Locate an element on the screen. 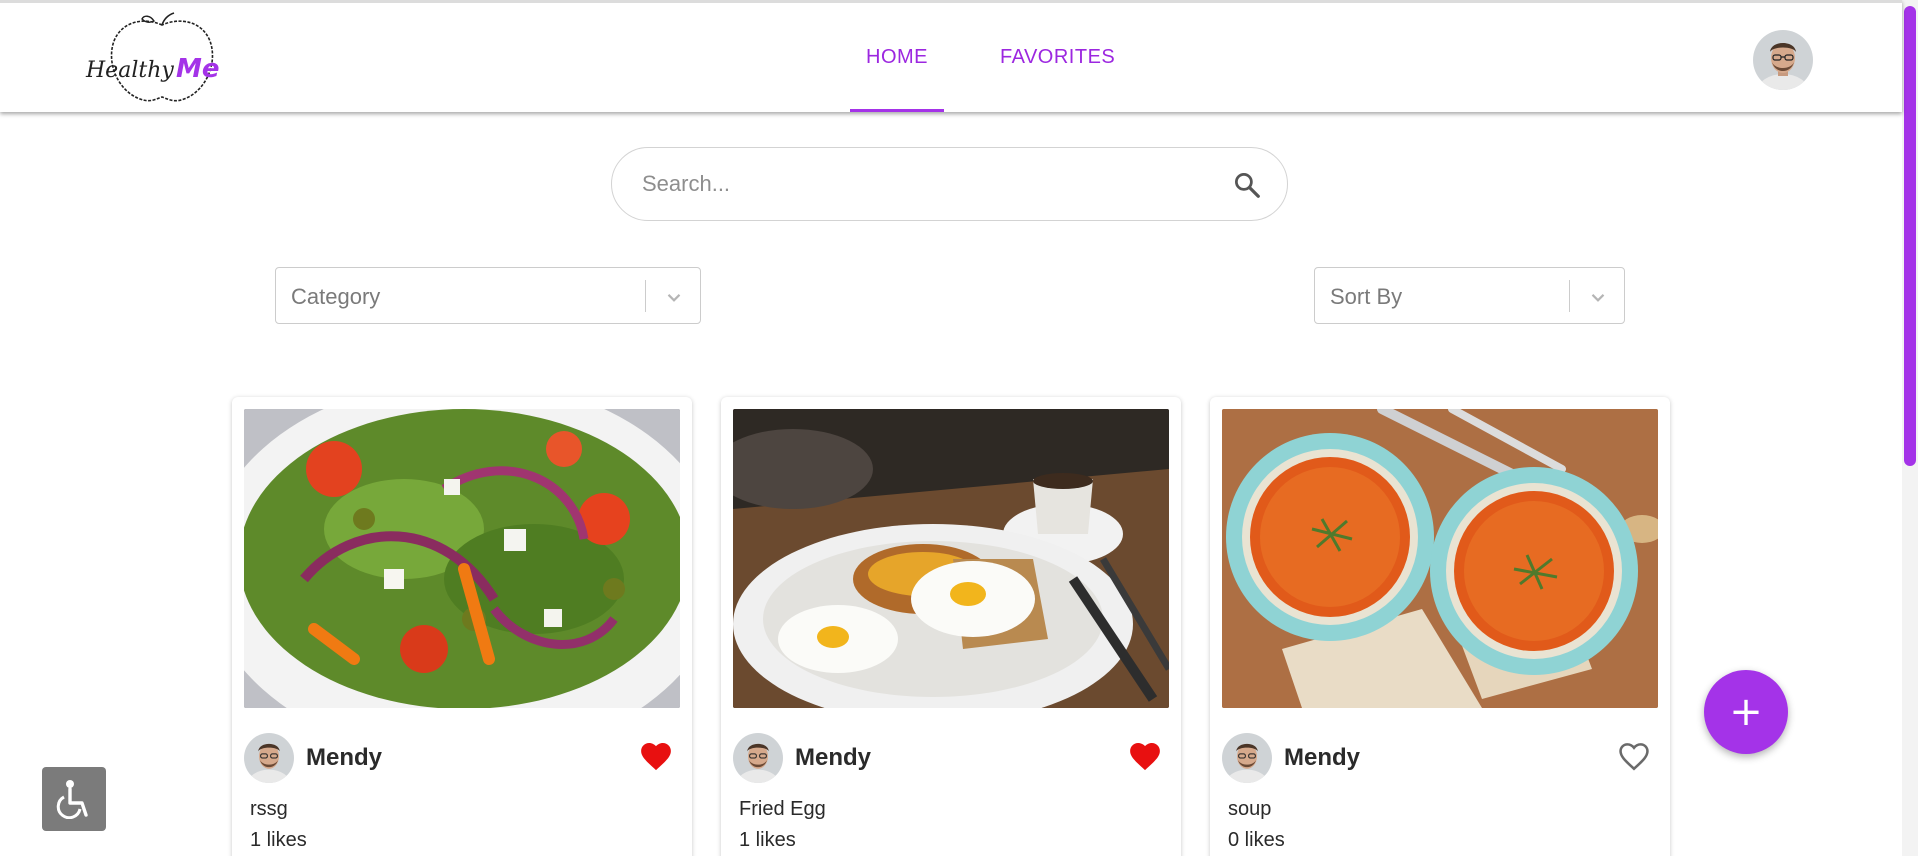 This screenshot has height=856, width=1918. user-avatar is located at coordinates (1783, 60).